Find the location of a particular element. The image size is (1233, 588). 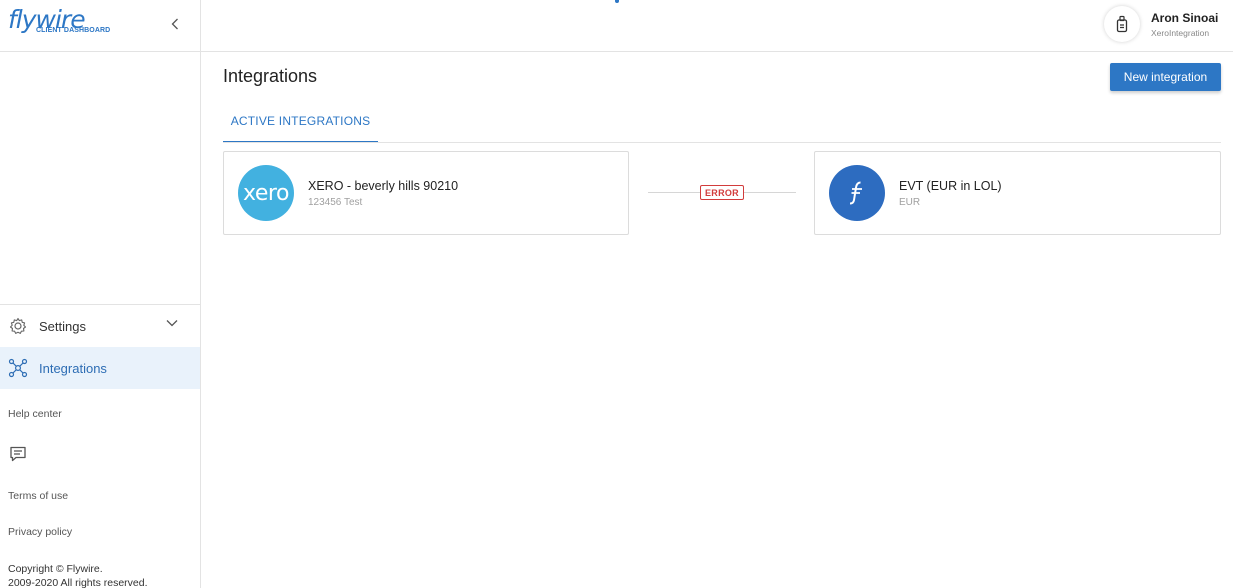

copyright-line: Copyright © Flywire. is located at coordinates (55, 569).